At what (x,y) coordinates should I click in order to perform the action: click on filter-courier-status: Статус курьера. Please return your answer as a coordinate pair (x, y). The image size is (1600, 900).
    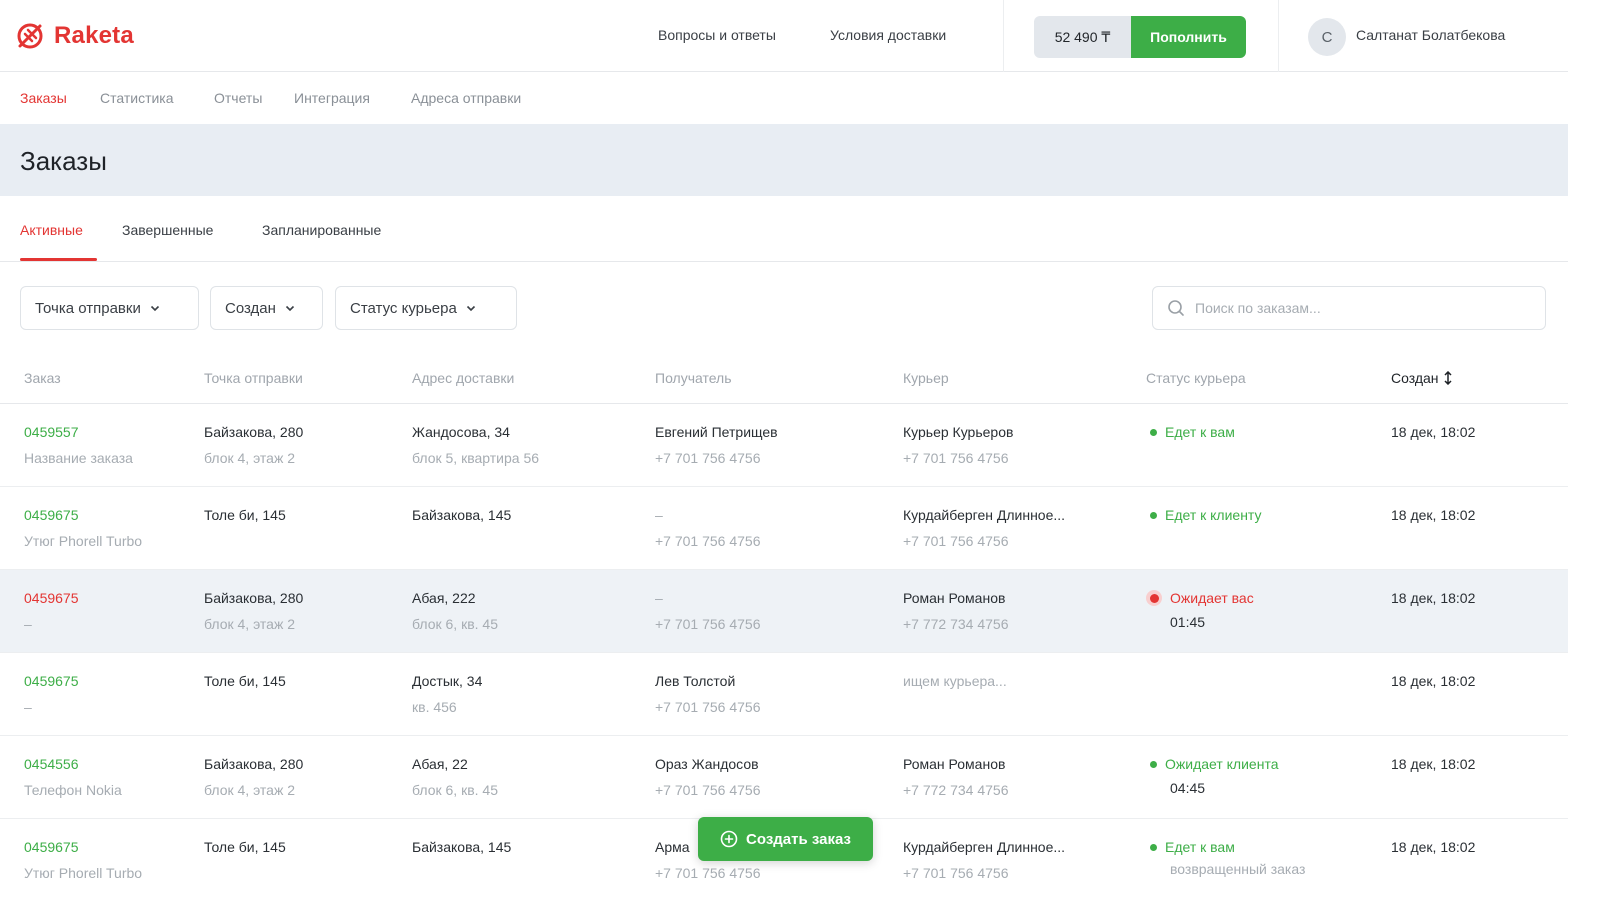
    Looking at the image, I should click on (426, 308).